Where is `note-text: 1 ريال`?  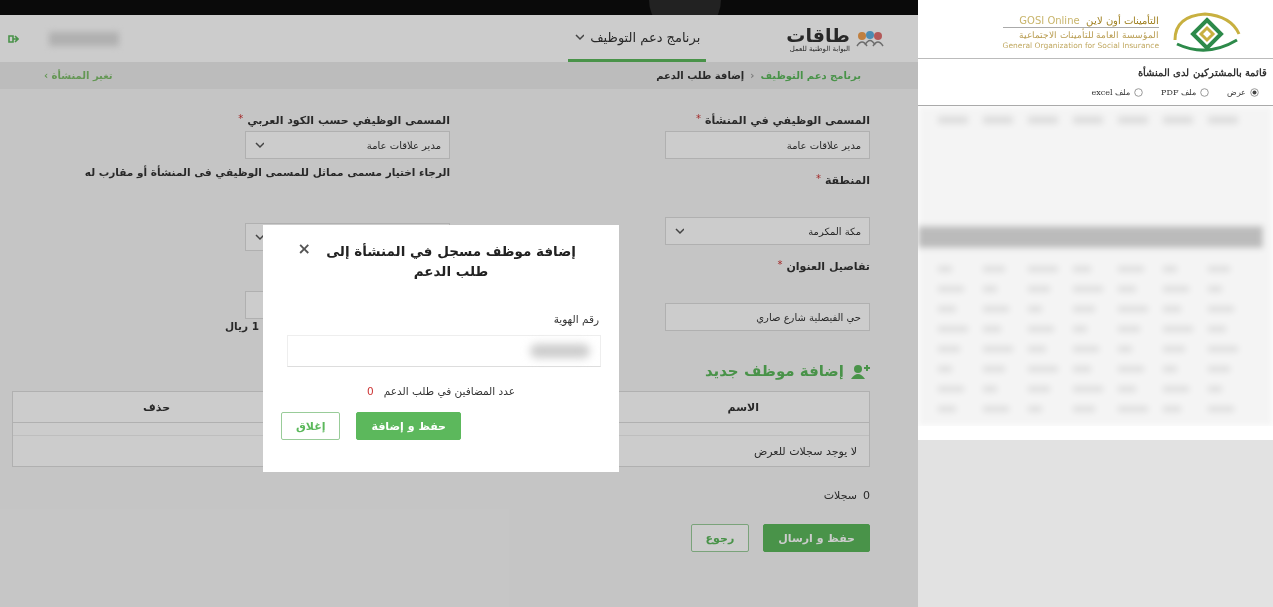 note-text: 1 ريال is located at coordinates (242, 326).